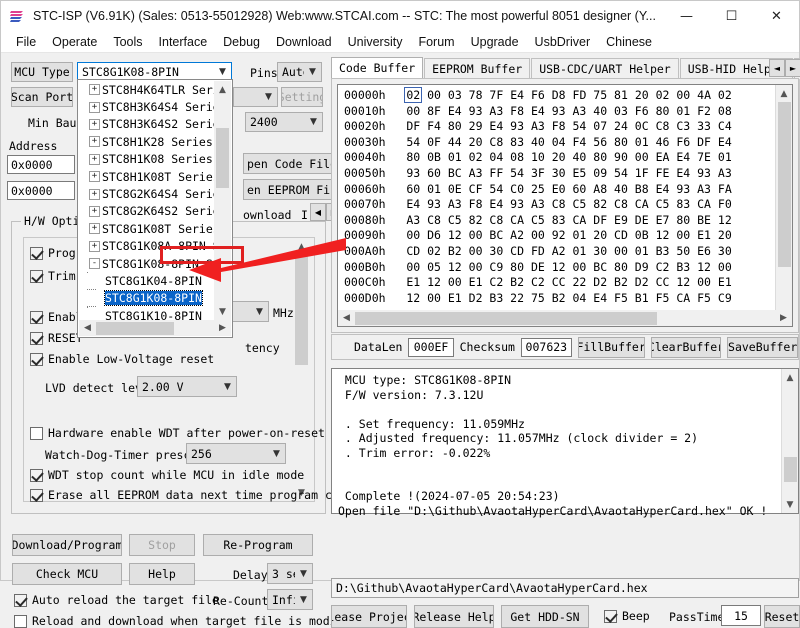 This screenshot has width=800, height=628. What do you see at coordinates (605, 68) in the screenshot?
I see `tab-usb-cdc-uart-helper: USB-CDC/UART Helper` at bounding box center [605, 68].